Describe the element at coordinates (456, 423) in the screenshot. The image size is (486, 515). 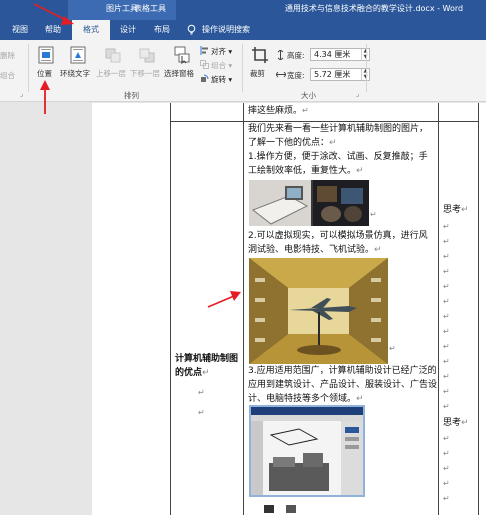
I see `text-think-2: 思考↵` at that location.